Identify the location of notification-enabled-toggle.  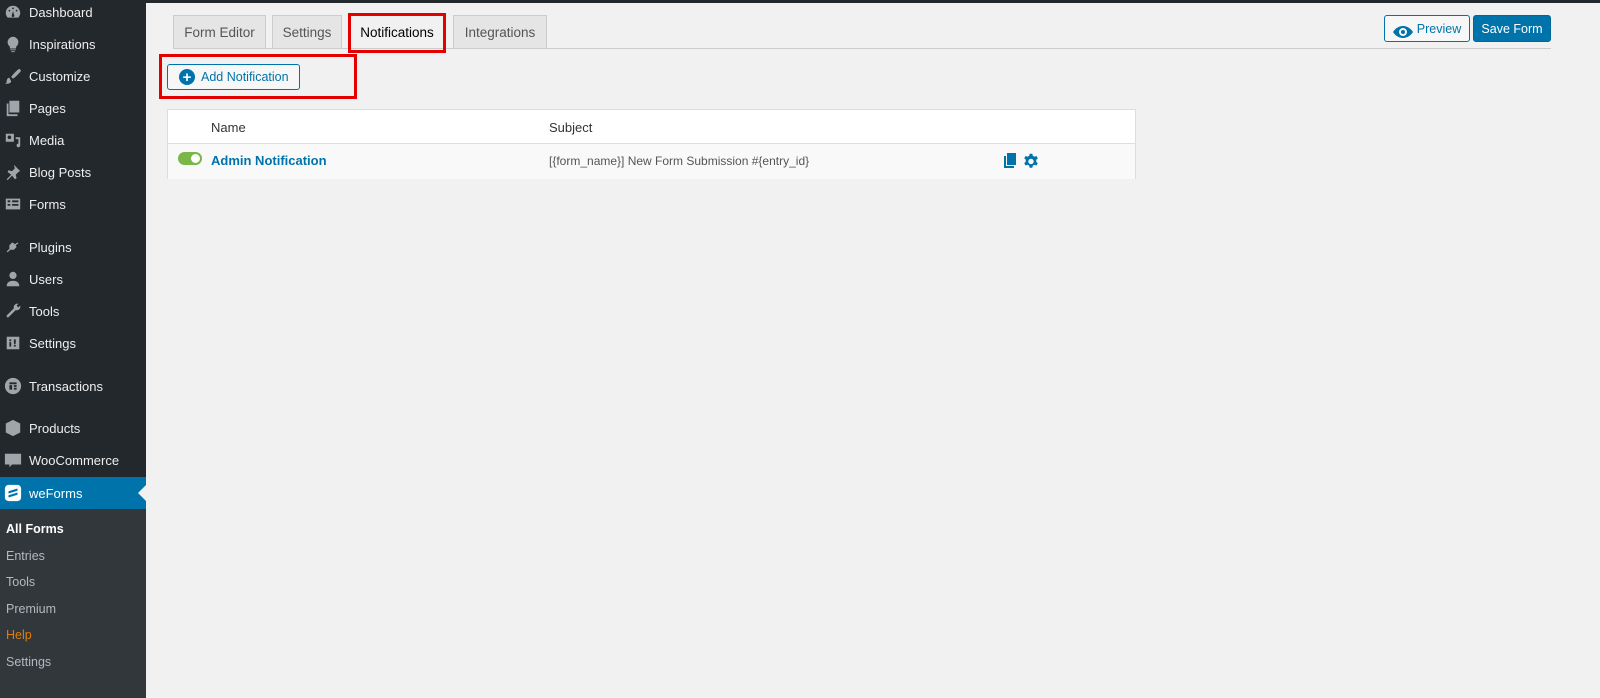
(190, 158).